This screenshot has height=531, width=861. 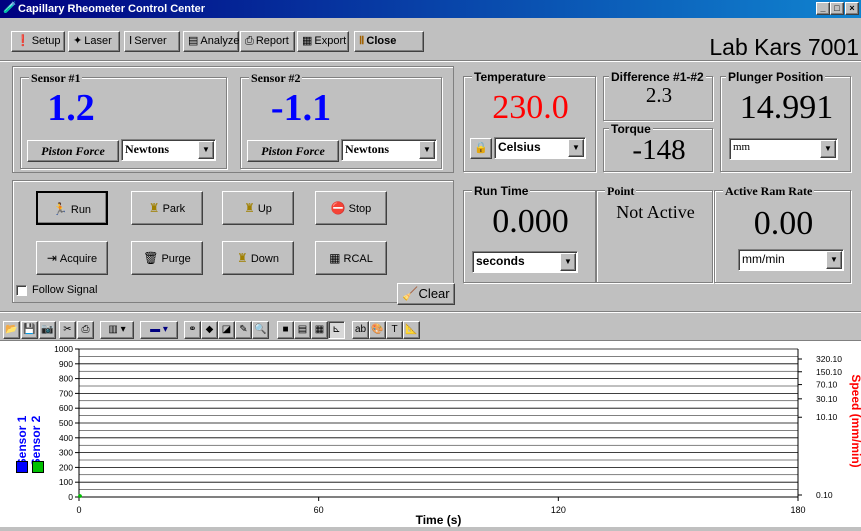 I want to click on palette-button: 🎨, so click(x=377, y=330).